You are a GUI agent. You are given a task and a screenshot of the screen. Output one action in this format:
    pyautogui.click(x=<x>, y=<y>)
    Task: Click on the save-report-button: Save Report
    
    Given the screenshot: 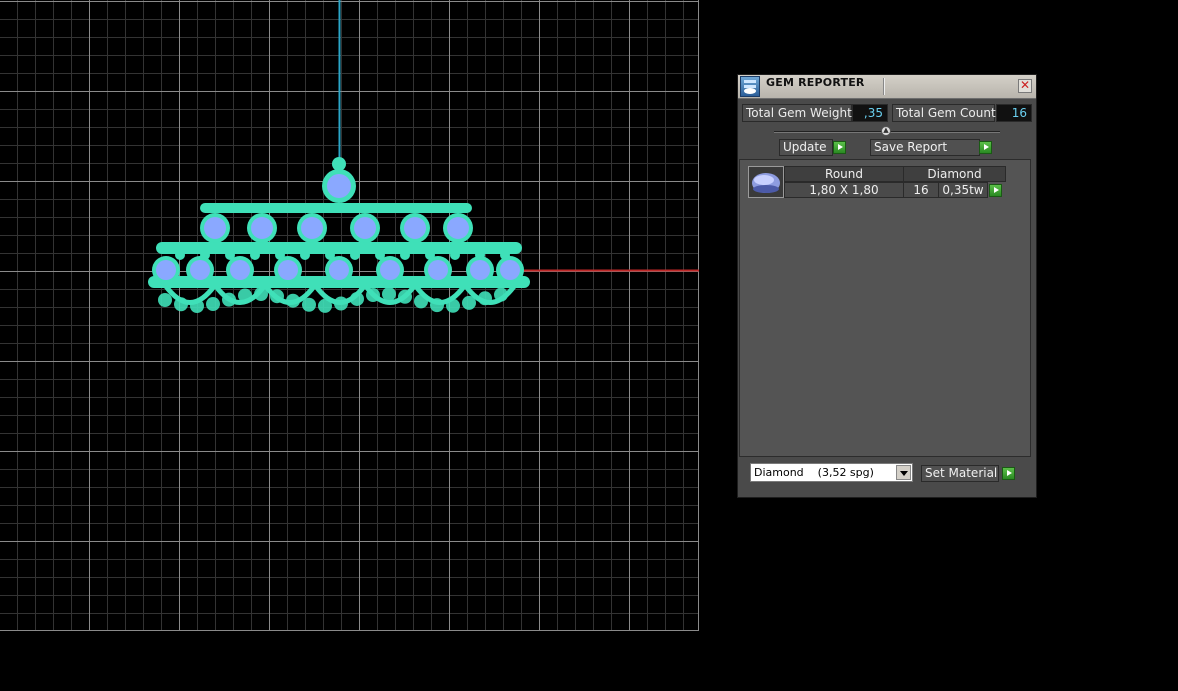 What is the action you would take?
    pyautogui.click(x=925, y=147)
    